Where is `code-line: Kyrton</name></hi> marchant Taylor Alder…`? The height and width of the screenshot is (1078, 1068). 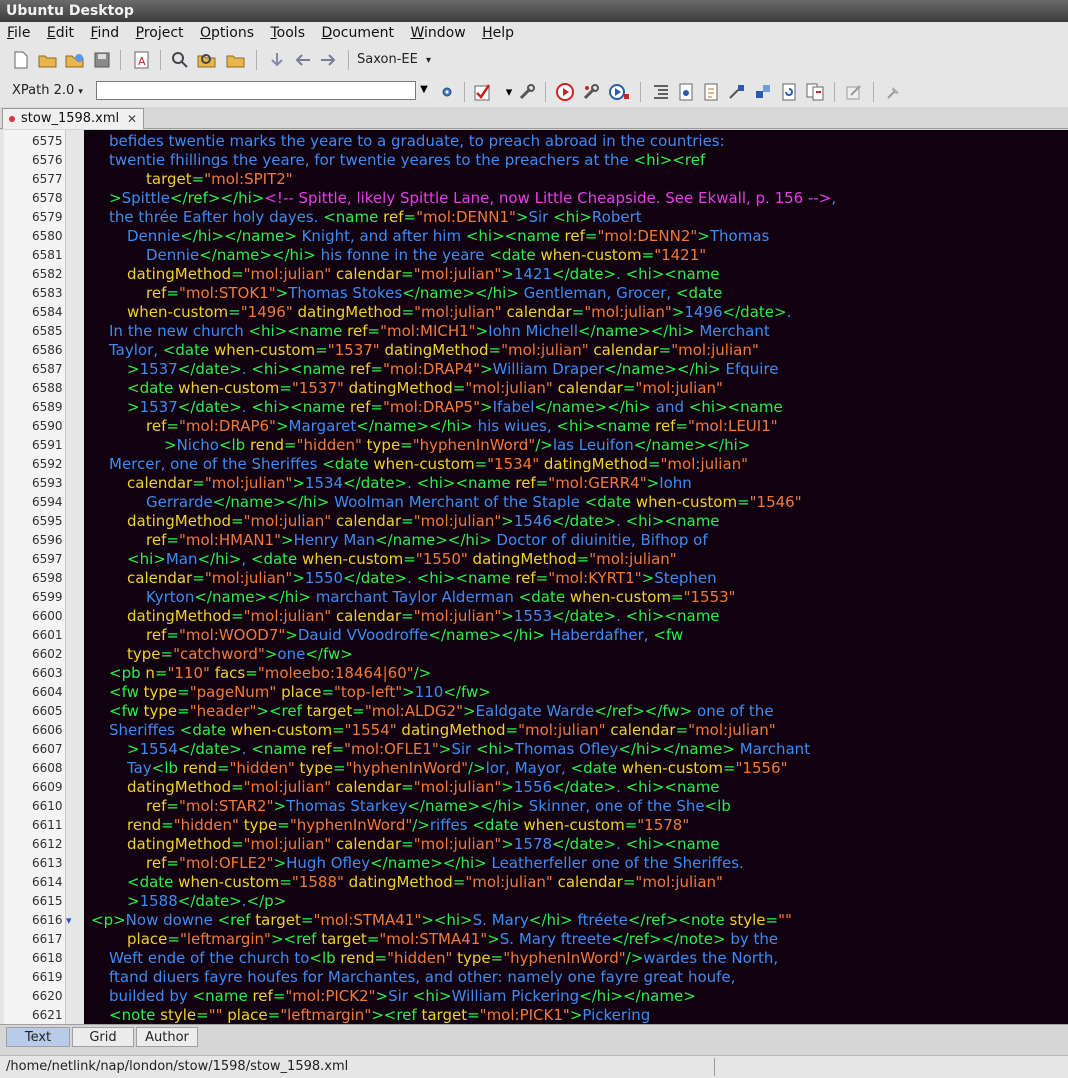 code-line: Kyrton</name></hi> marchant Taylor Alder… is located at coordinates (441, 597).